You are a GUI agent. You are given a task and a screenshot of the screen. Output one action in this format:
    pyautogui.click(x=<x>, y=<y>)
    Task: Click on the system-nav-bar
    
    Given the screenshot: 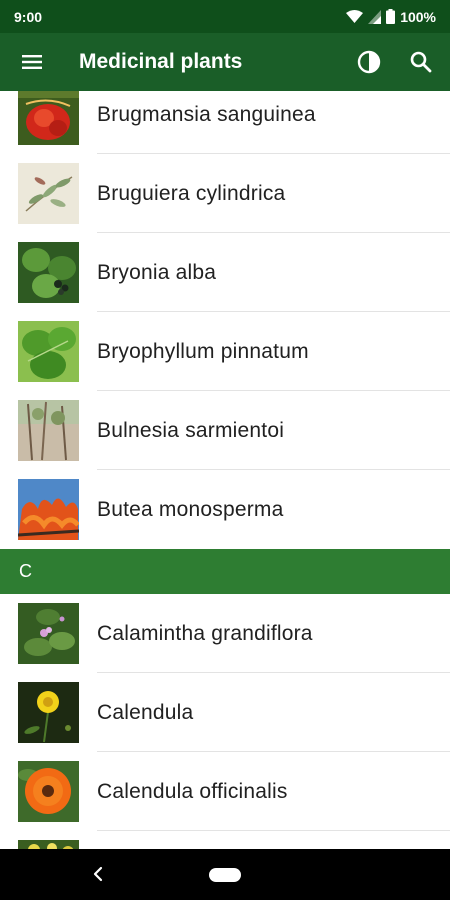 What is the action you would take?
    pyautogui.click(x=225, y=874)
    